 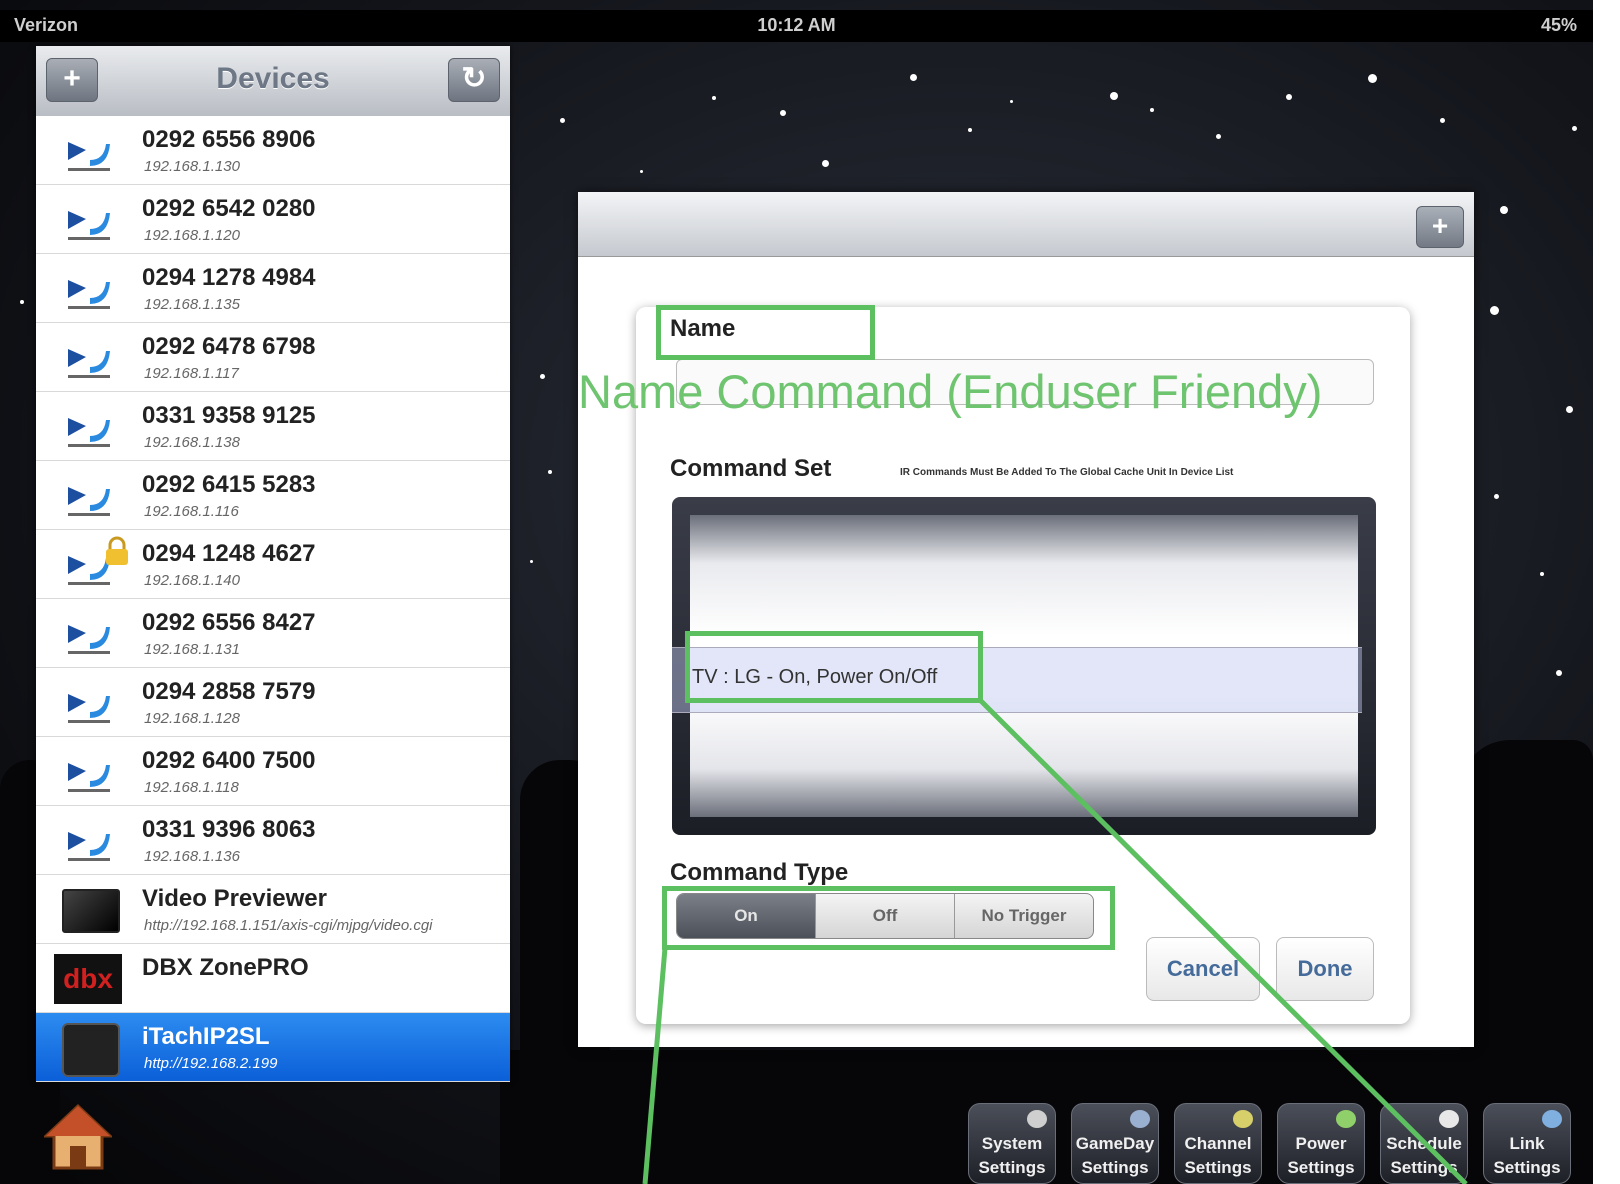 I want to click on device-row: 0294 1248 4627 192.168.1.140, so click(x=273, y=564).